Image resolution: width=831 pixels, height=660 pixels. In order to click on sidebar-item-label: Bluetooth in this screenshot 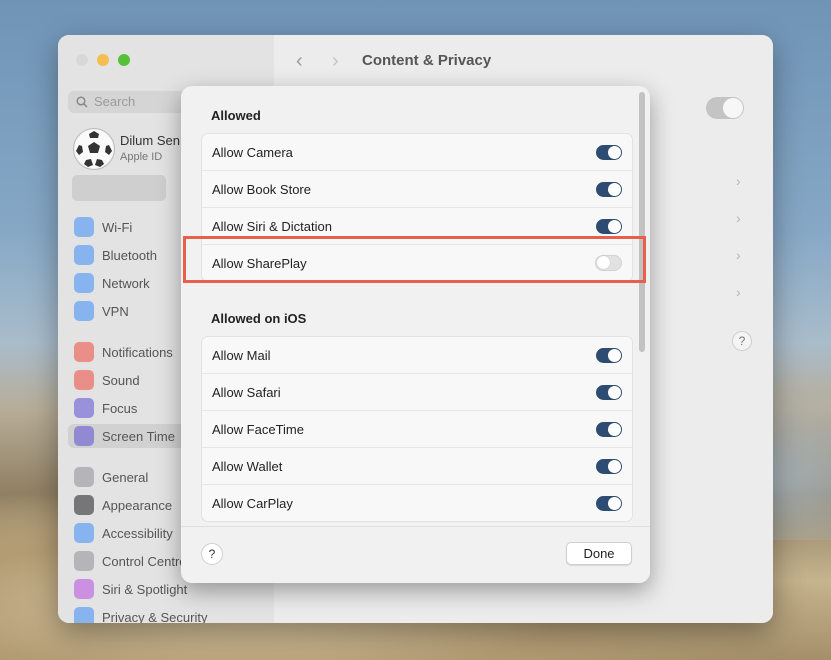, I will do `click(129, 255)`.